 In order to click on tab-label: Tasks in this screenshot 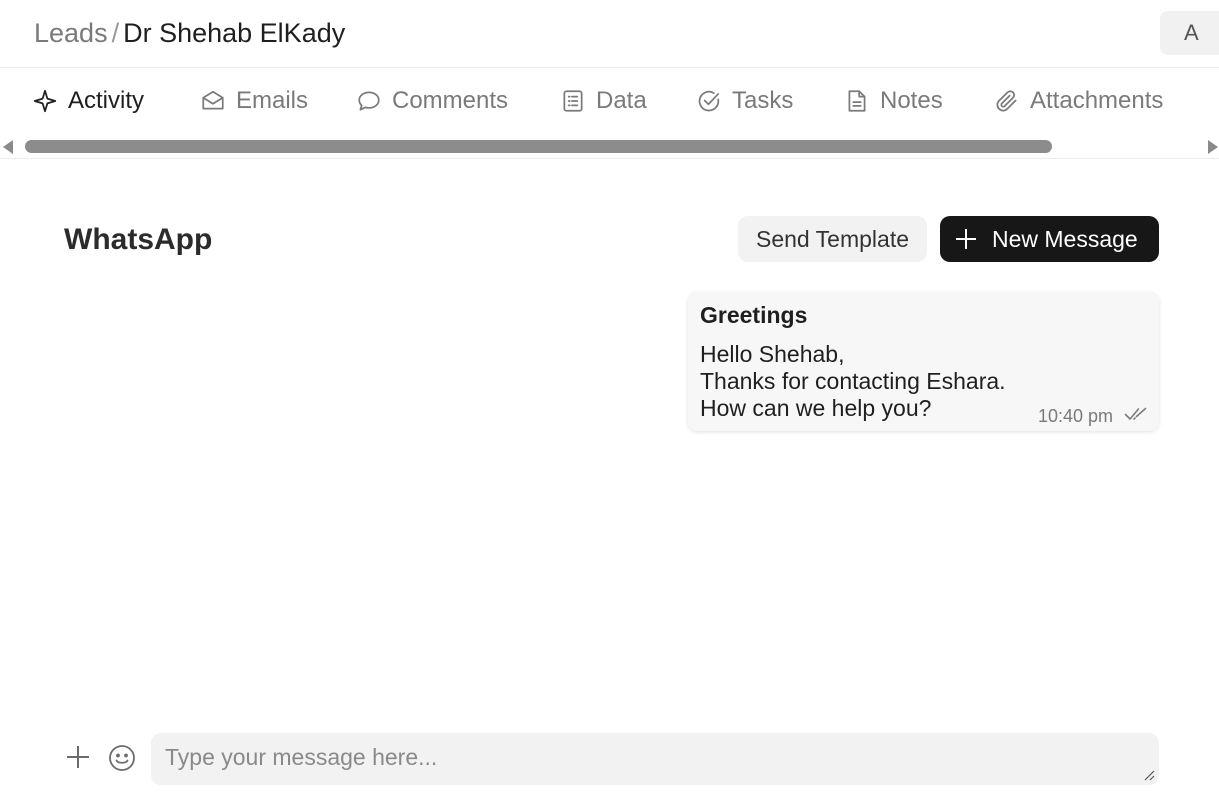, I will do `click(763, 100)`.